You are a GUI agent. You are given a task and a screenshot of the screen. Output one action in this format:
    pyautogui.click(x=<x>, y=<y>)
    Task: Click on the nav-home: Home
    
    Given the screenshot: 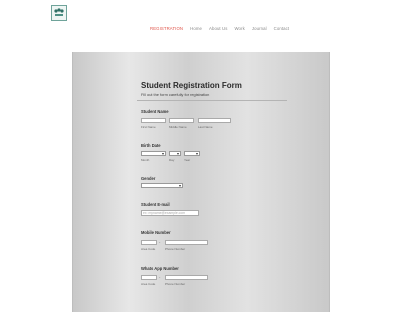 What is the action you would take?
    pyautogui.click(x=196, y=28)
    